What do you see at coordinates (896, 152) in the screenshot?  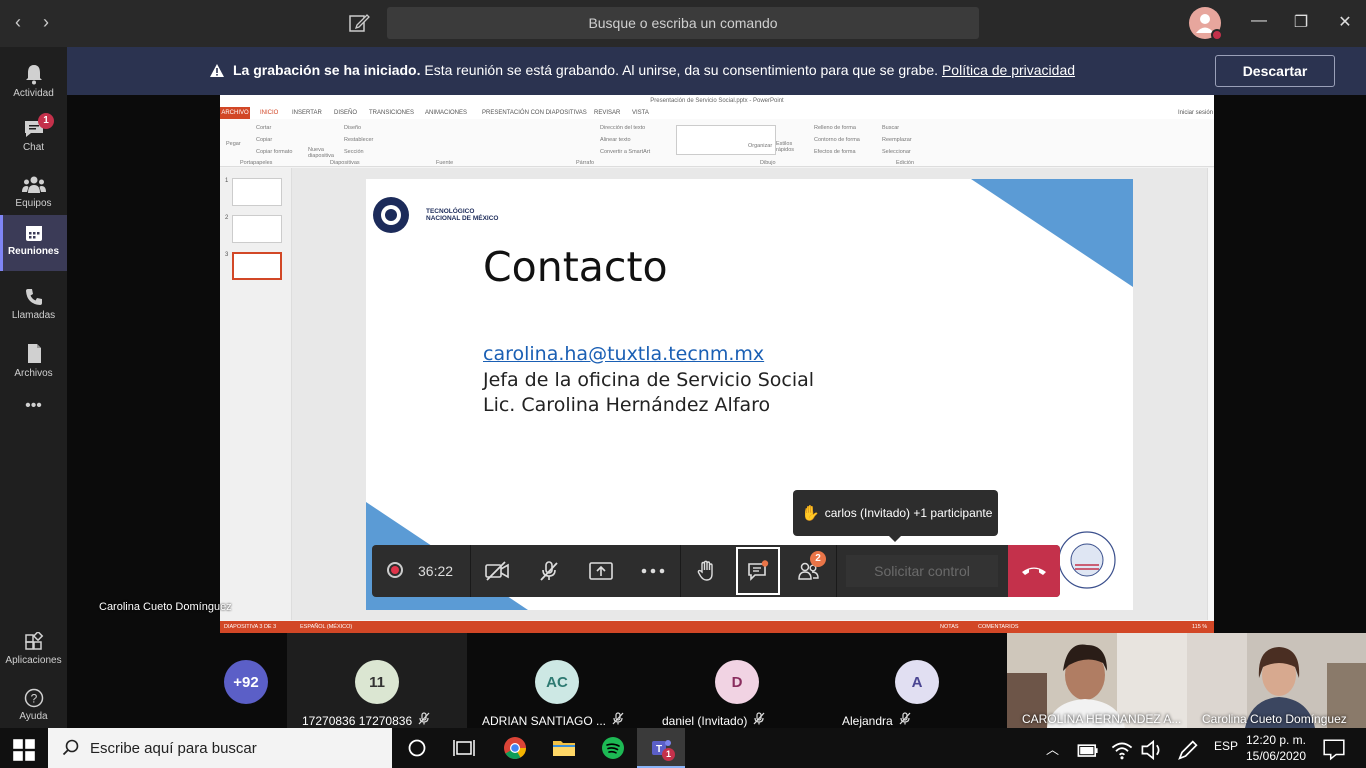 I see `ribbon-item: Seleccionar` at bounding box center [896, 152].